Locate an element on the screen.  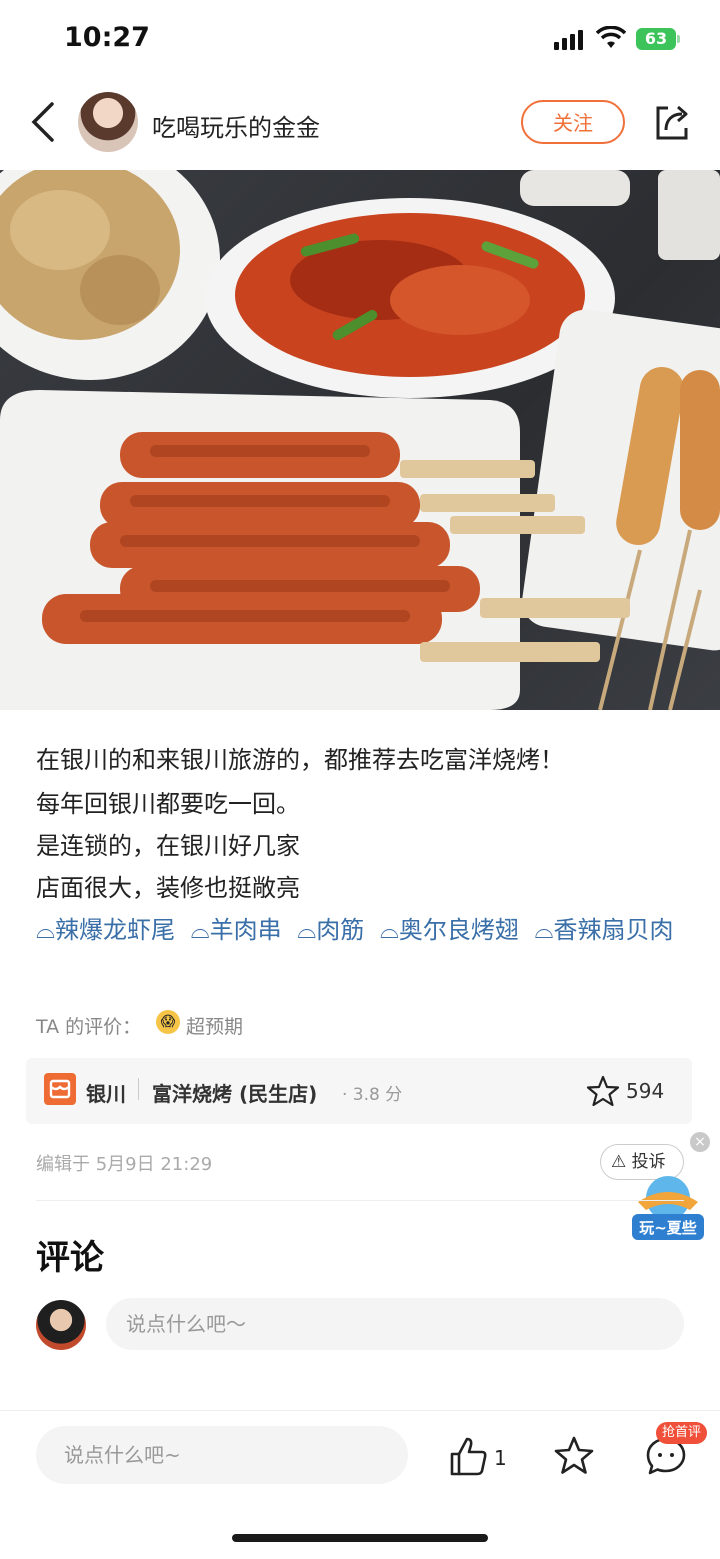
bottom-comment-input: 说点什么吧~ is located at coordinates (222, 1455).